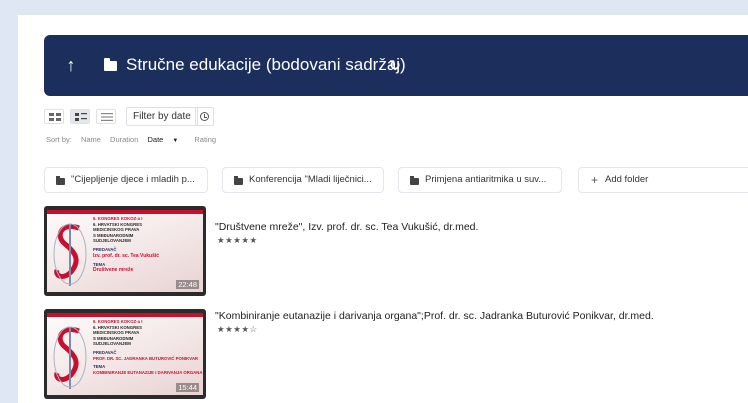  What do you see at coordinates (124, 139) in the screenshot?
I see `sort-option-duration: Duration` at bounding box center [124, 139].